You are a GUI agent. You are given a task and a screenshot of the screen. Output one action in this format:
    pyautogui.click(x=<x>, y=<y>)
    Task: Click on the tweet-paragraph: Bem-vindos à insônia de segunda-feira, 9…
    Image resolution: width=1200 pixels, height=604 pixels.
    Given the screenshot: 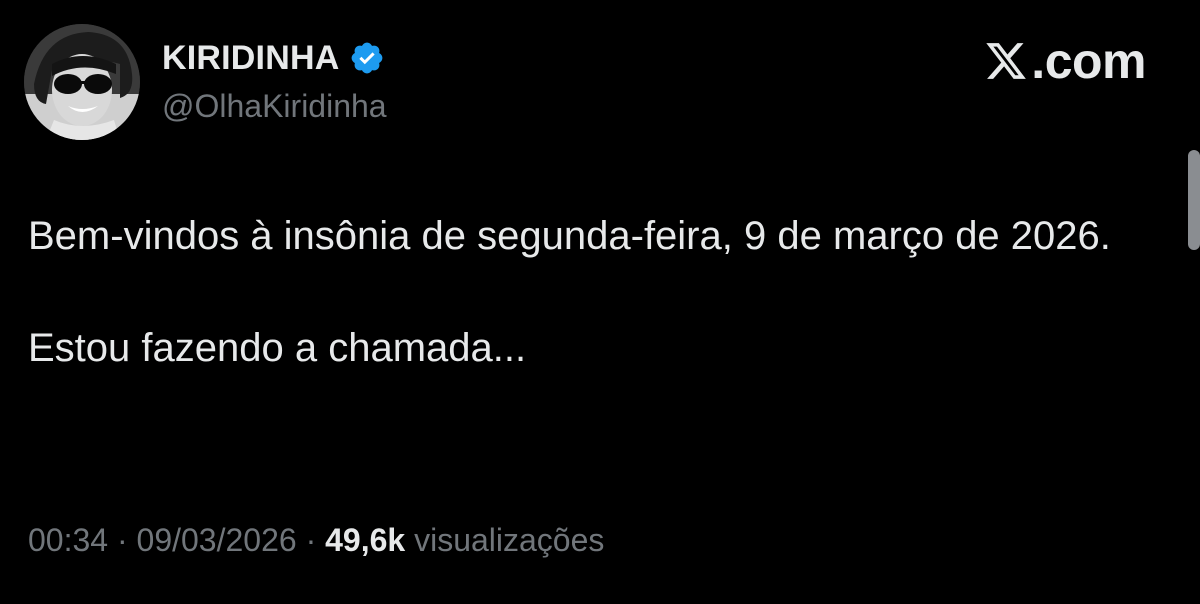 What is the action you would take?
    pyautogui.click(x=569, y=236)
    